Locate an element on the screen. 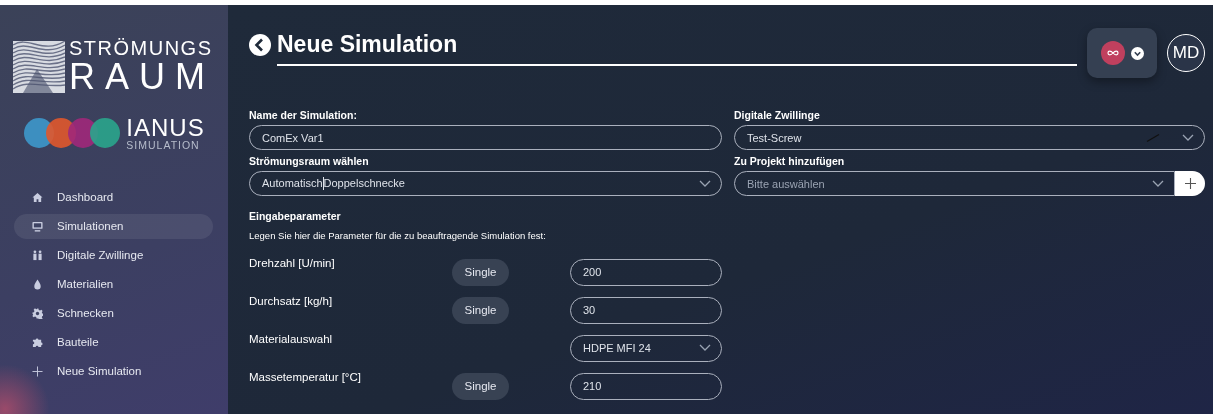 This screenshot has height=414, width=1213. parameter-label: Materialauswahl is located at coordinates (291, 339).